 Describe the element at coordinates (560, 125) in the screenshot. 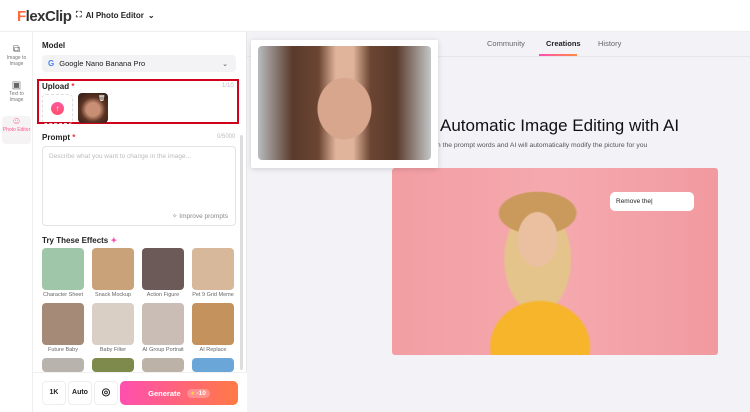

I see `hero-title: Automatic Image Editing with AI` at that location.